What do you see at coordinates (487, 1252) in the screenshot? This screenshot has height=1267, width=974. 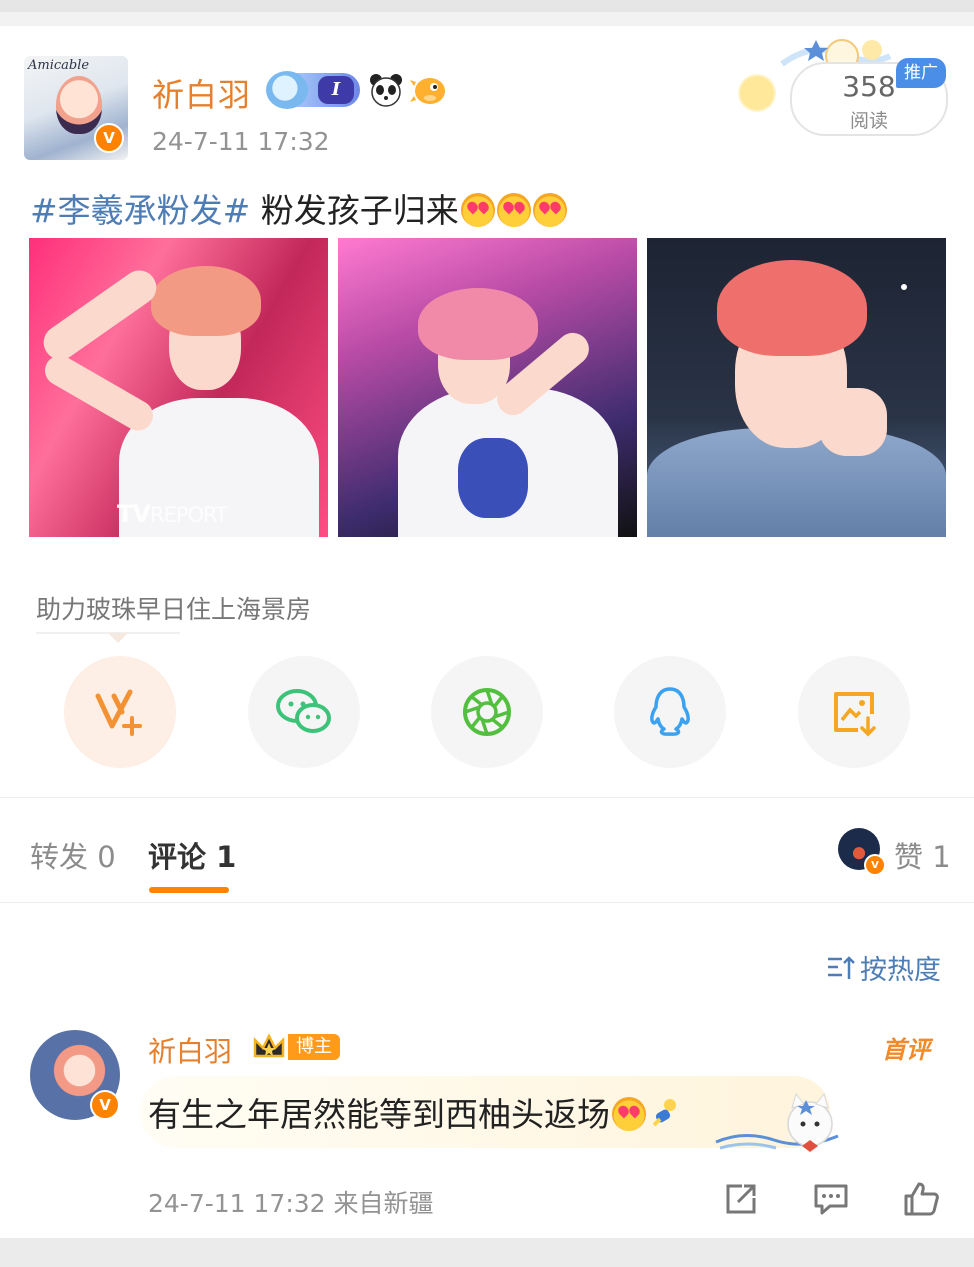 I see `bottom-gap` at bounding box center [487, 1252].